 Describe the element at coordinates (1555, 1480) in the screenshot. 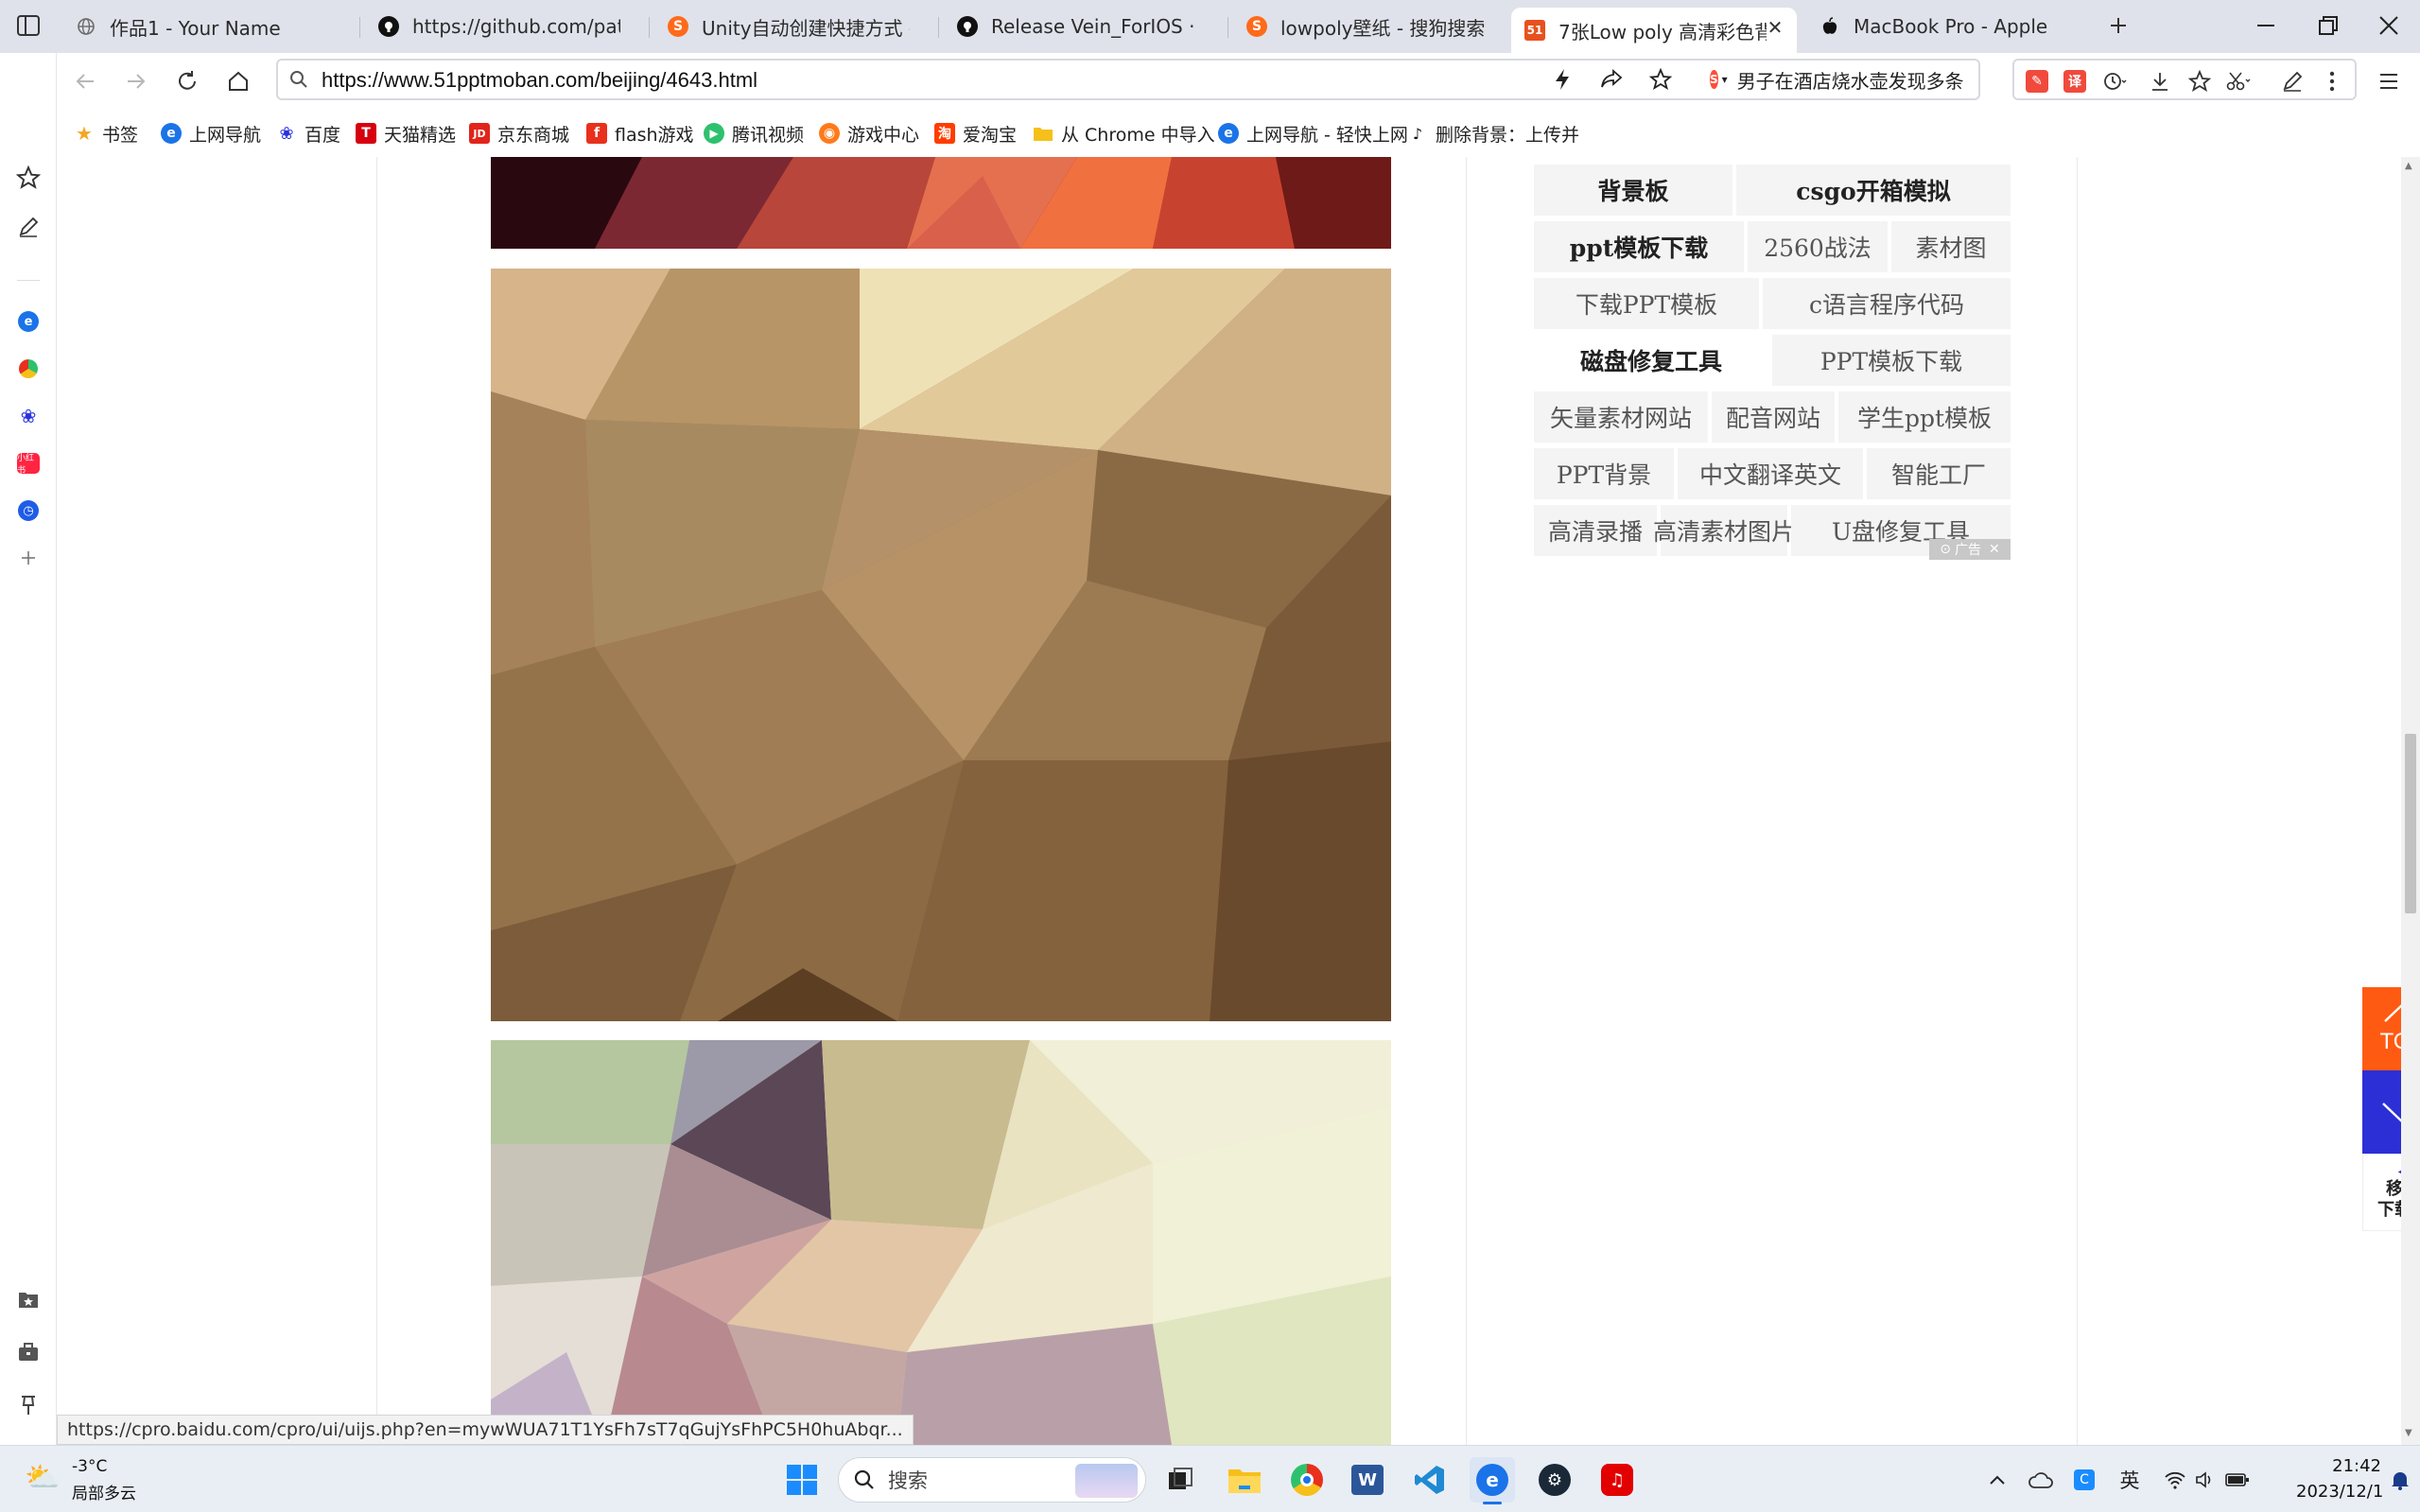

I see `steam-icon: ⚙` at that location.